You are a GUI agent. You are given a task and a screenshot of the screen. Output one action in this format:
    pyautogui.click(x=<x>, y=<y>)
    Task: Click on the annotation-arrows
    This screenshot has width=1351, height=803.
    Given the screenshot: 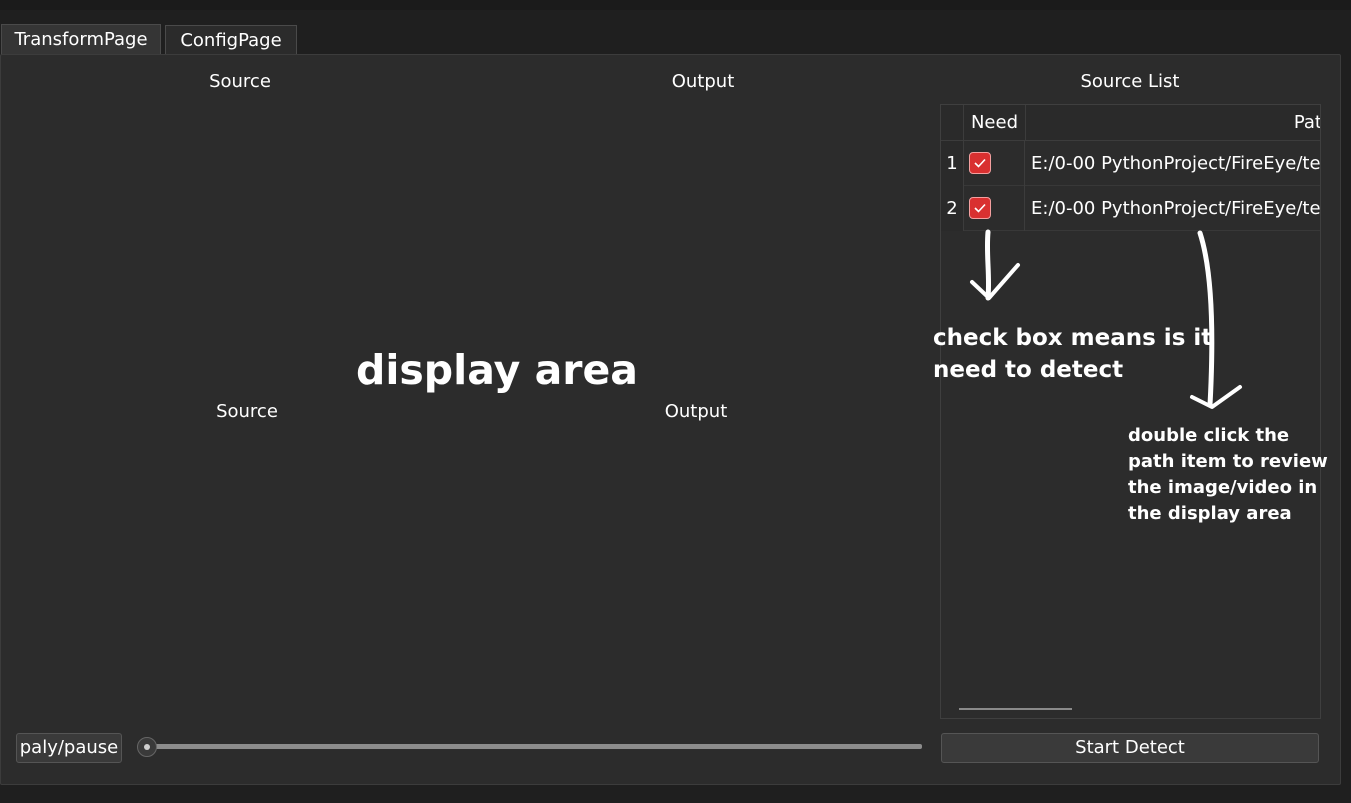 What is the action you would take?
    pyautogui.click(x=1106, y=319)
    